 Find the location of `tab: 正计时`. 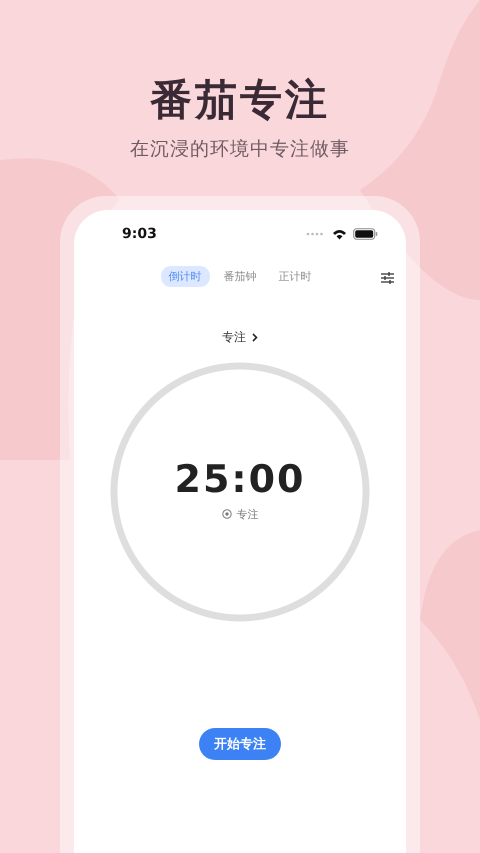

tab: 正计时 is located at coordinates (295, 276).